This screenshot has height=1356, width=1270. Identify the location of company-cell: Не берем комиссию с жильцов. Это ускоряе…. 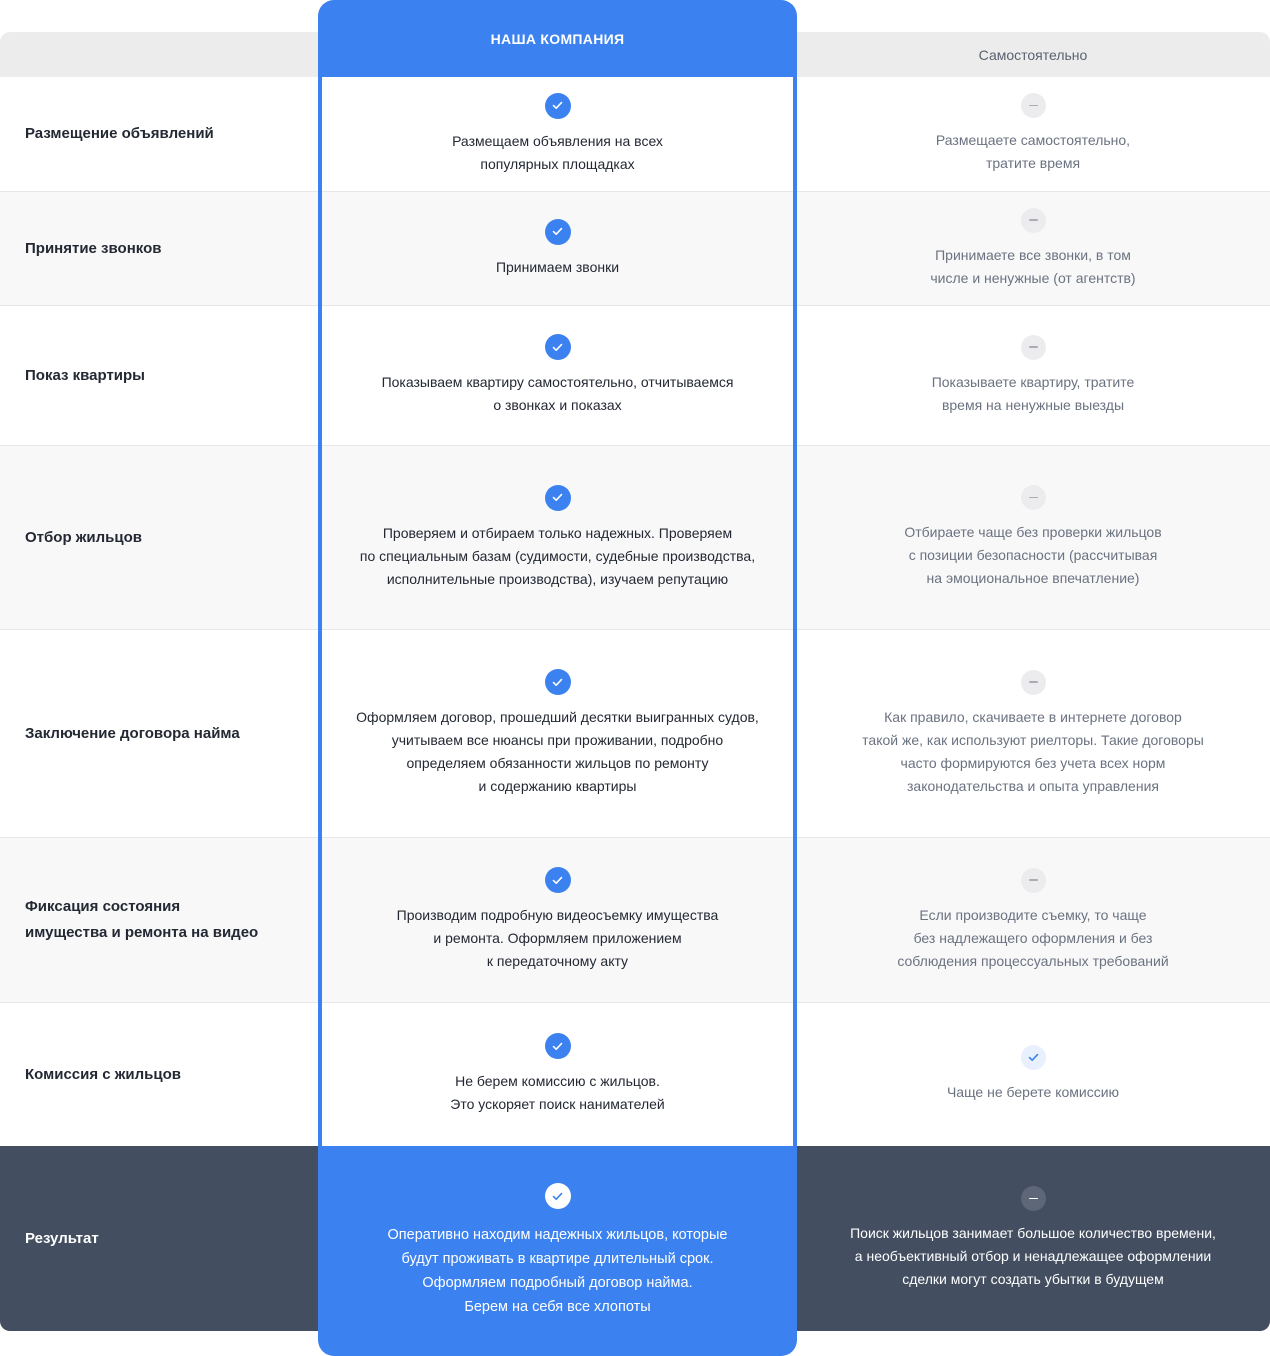
(557, 1074).